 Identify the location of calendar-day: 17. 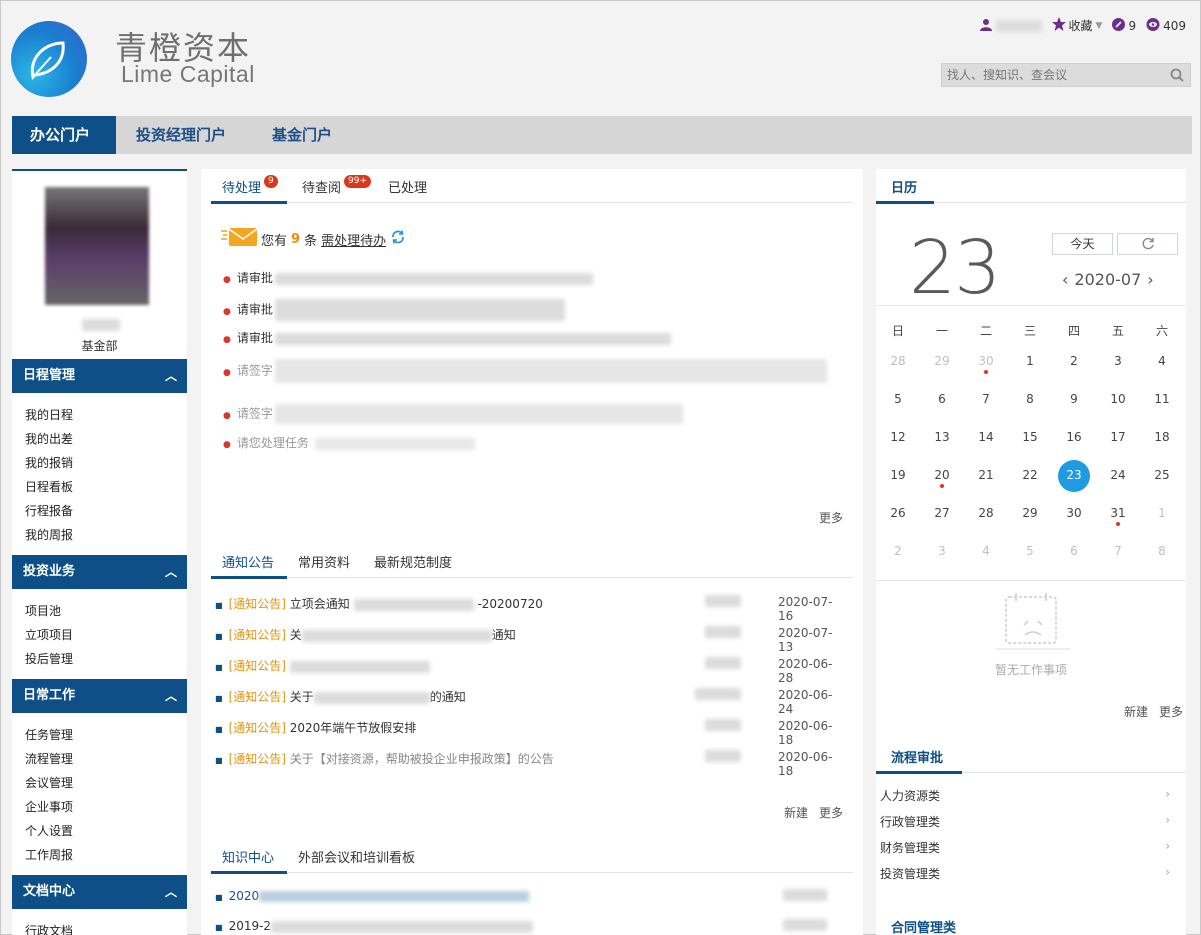
(1118, 437).